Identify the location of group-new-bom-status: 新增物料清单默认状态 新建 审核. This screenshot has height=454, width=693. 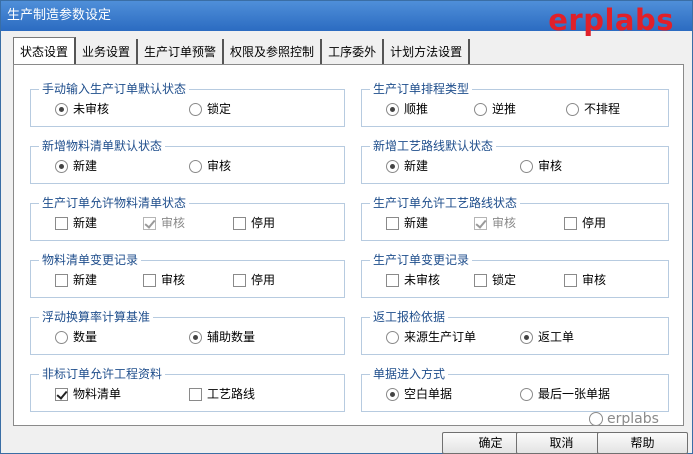
(187, 161).